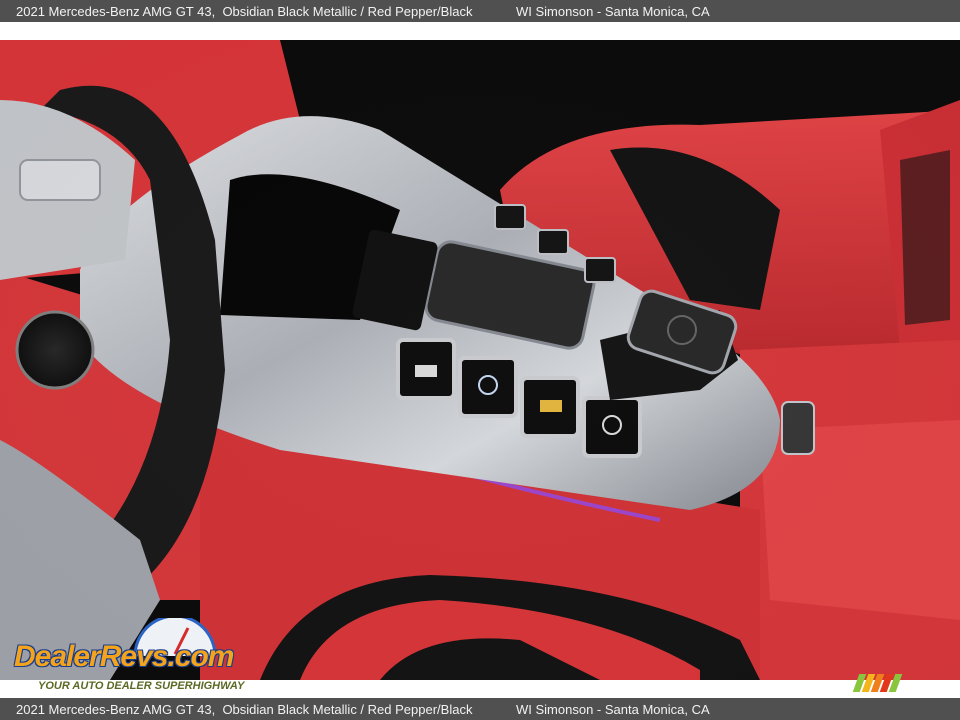  I want to click on watermark-logo-text: DealerRevs.com, so click(124, 656).